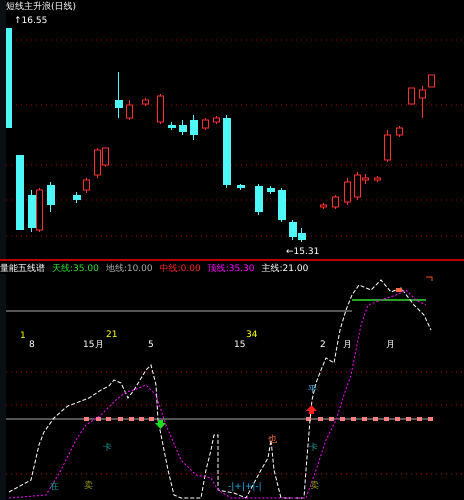  What do you see at coordinates (31, 21) in the screenshot?
I see `high-price-label: ↑16.55` at bounding box center [31, 21].